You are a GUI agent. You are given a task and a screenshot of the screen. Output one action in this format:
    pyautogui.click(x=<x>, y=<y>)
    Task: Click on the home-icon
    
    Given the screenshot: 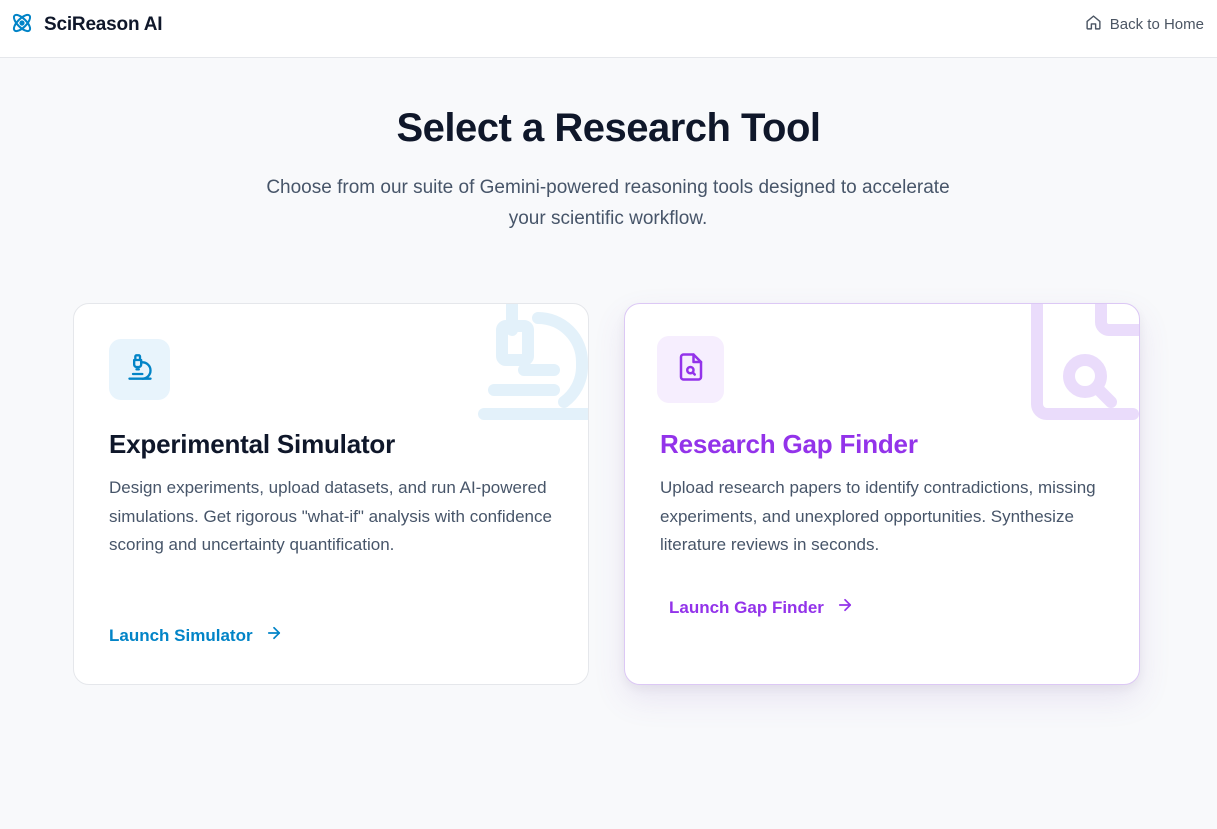 What is the action you would take?
    pyautogui.click(x=1093, y=24)
    